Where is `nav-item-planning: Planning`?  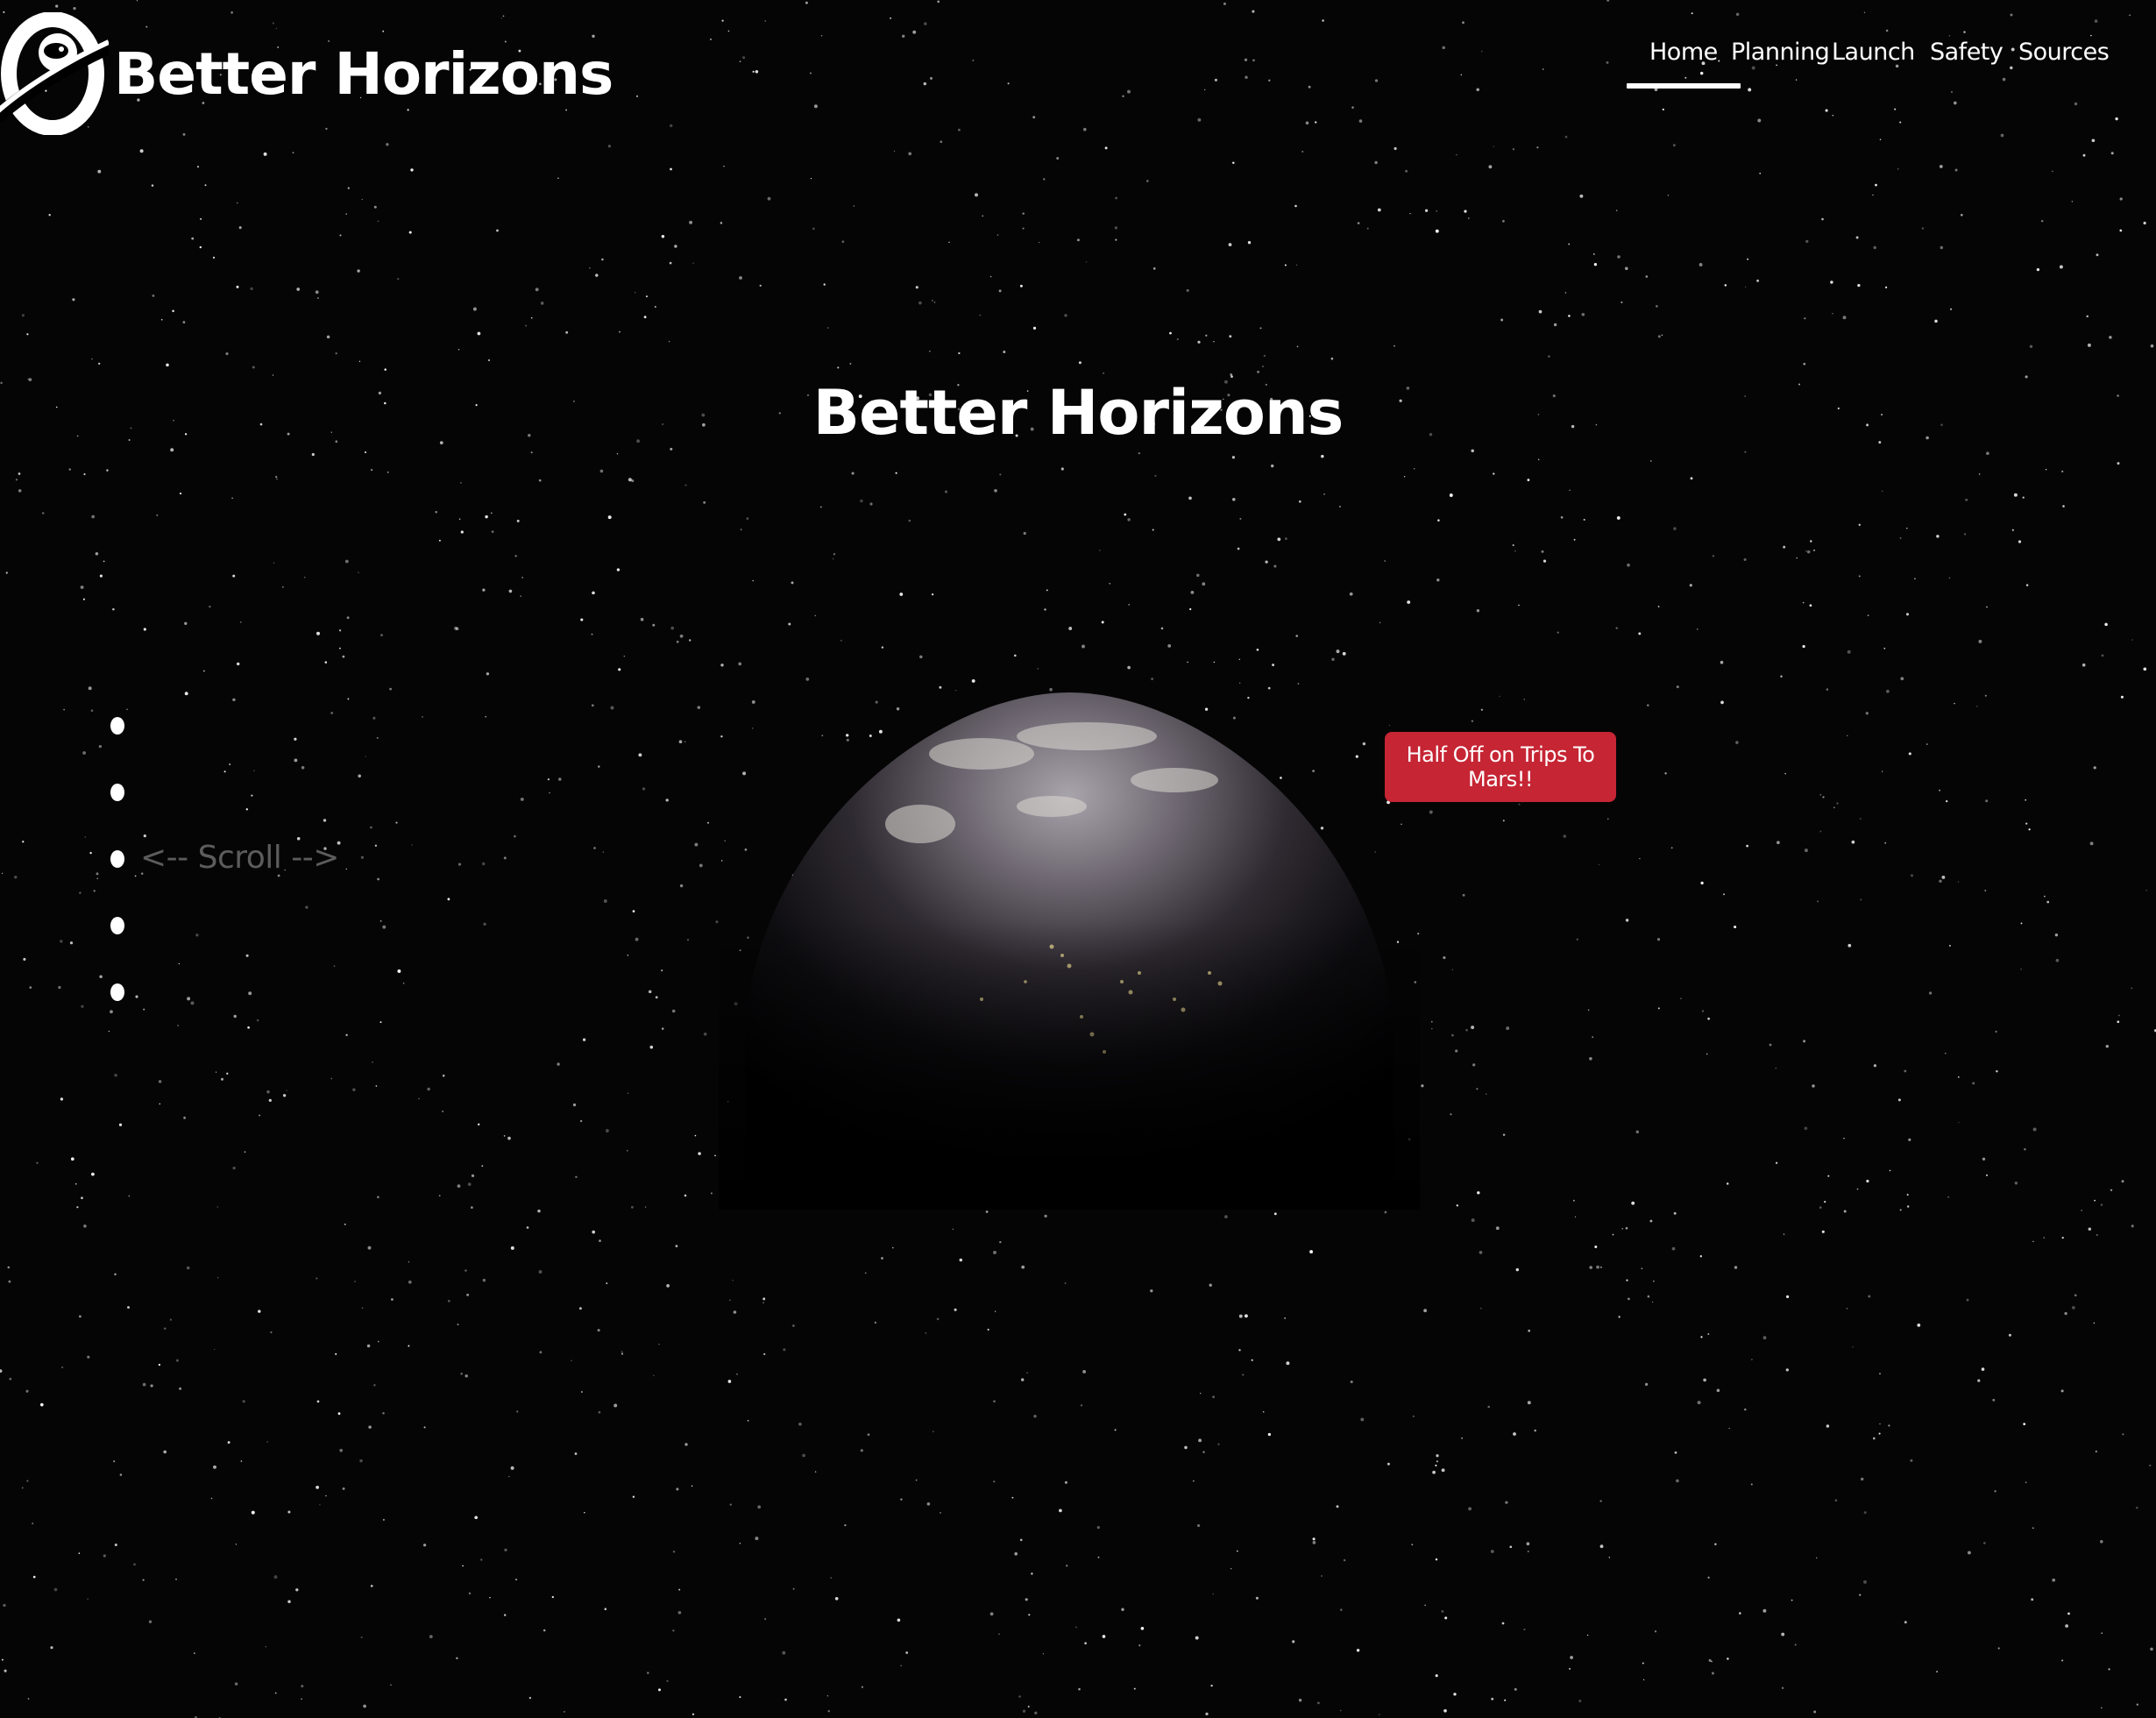
nav-item-planning: Planning is located at coordinates (1780, 52).